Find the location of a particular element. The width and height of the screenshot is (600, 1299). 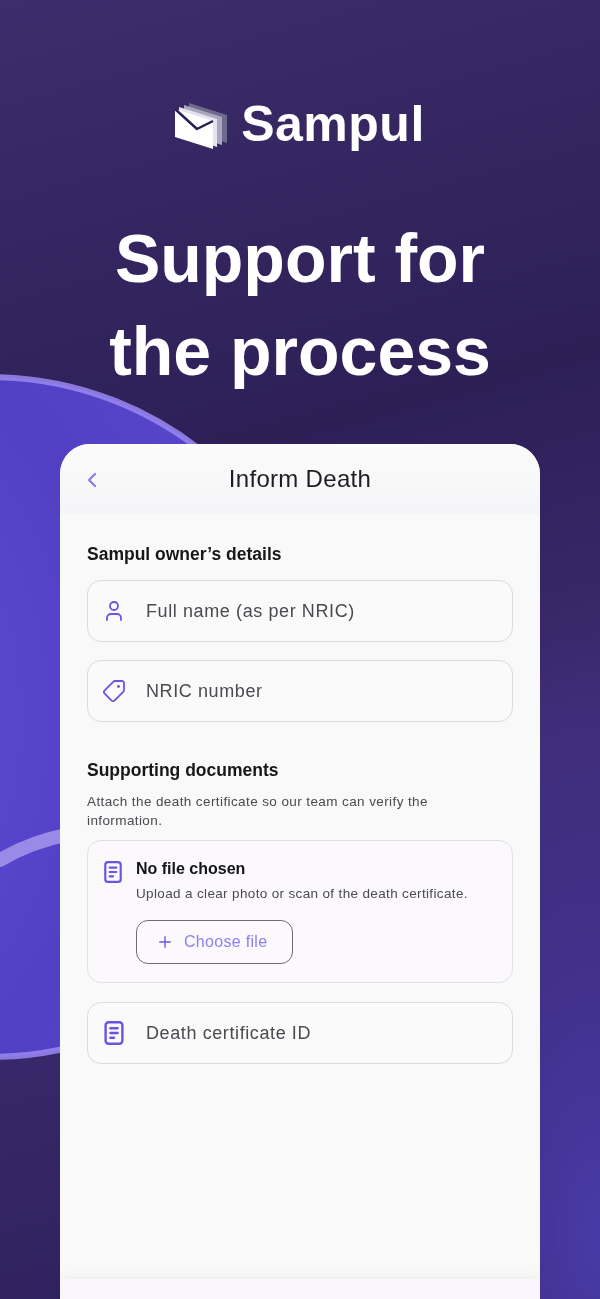

headline-text: Support for is located at coordinates (300, 258).